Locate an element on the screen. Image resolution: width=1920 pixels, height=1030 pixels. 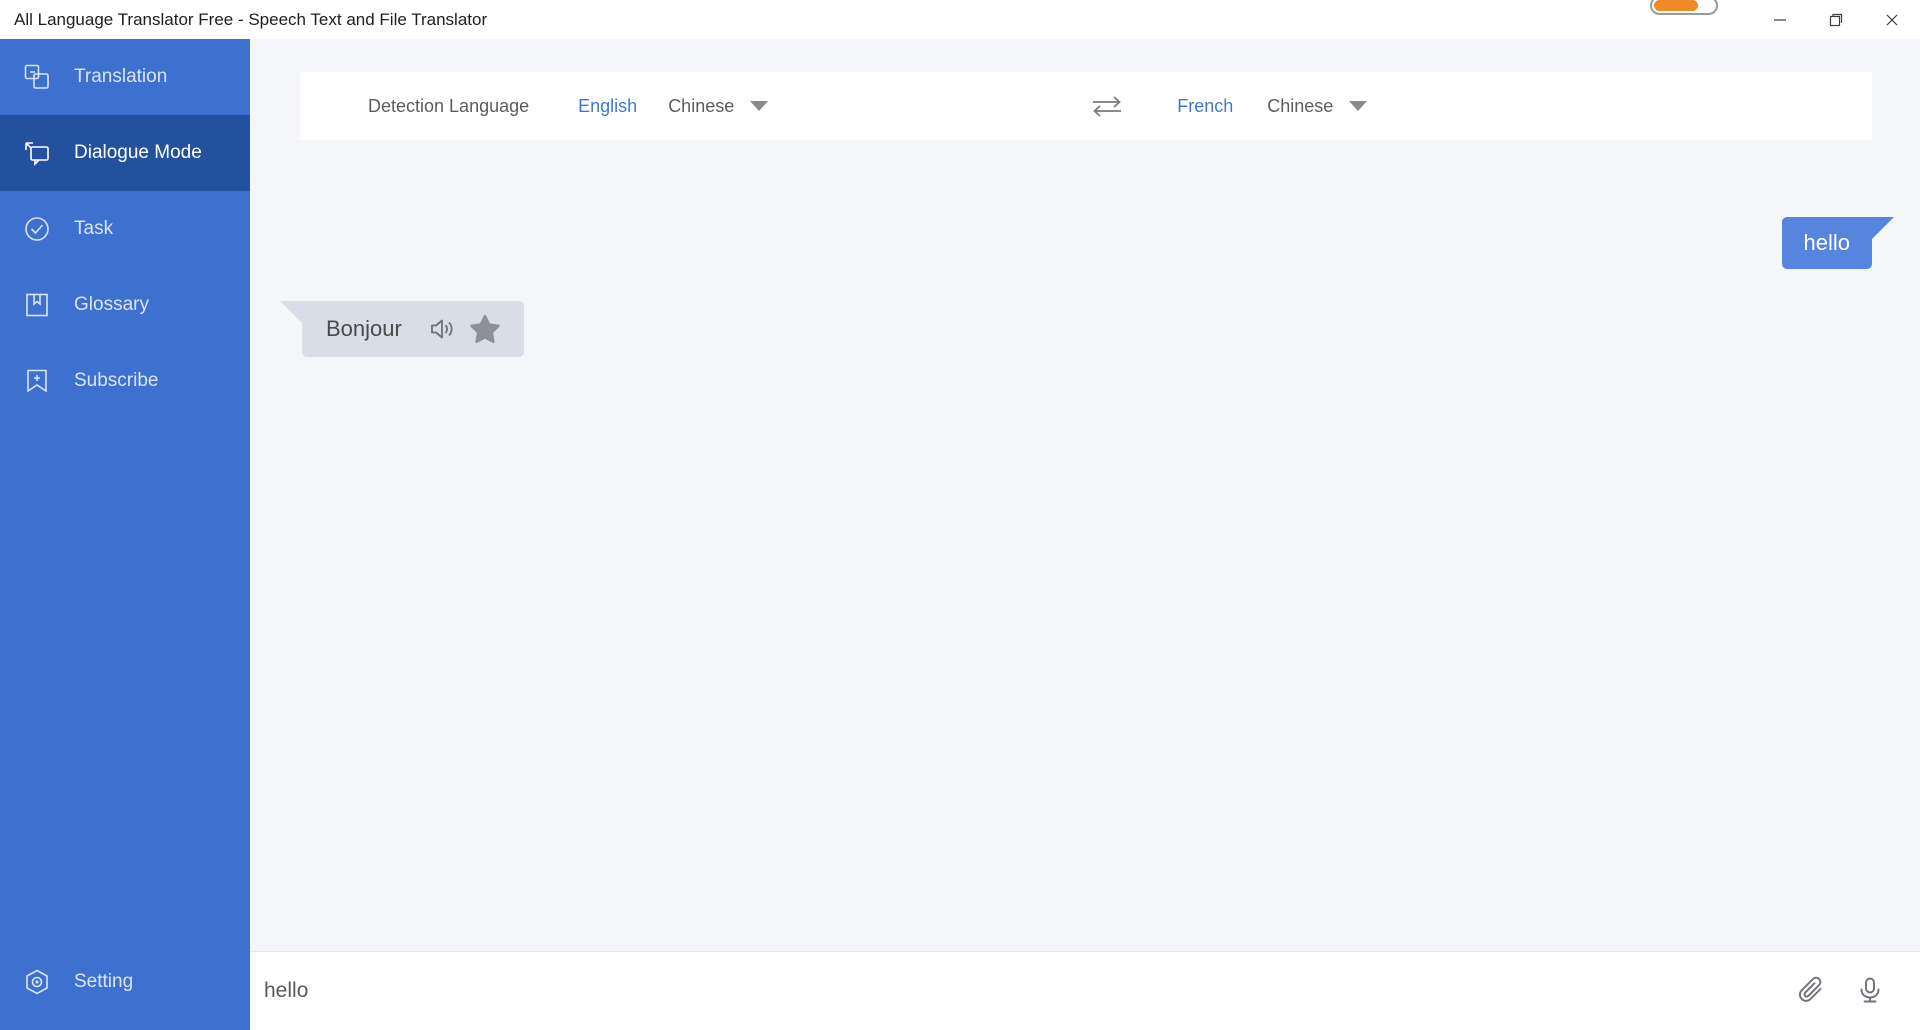
minimize-button is located at coordinates (1780, 19).